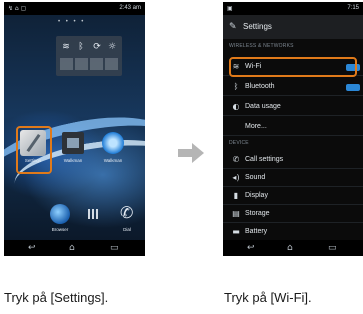  I want to click on brightness-icon: ☼, so click(112, 47).